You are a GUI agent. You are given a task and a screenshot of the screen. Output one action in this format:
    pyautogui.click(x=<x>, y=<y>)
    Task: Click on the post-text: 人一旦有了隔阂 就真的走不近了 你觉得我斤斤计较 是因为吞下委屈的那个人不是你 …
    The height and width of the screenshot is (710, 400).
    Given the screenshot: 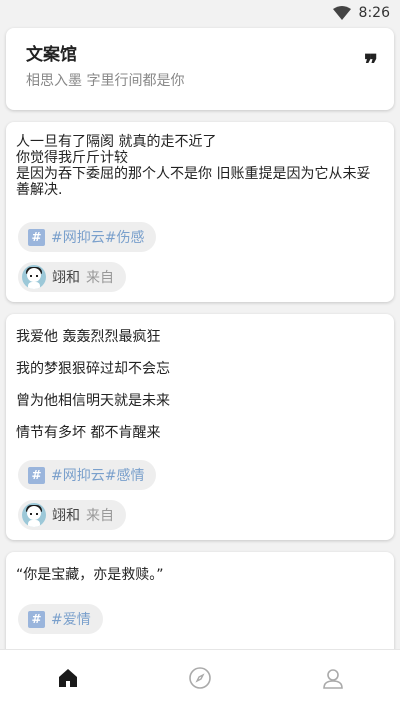 What is the action you would take?
    pyautogui.click(x=193, y=166)
    